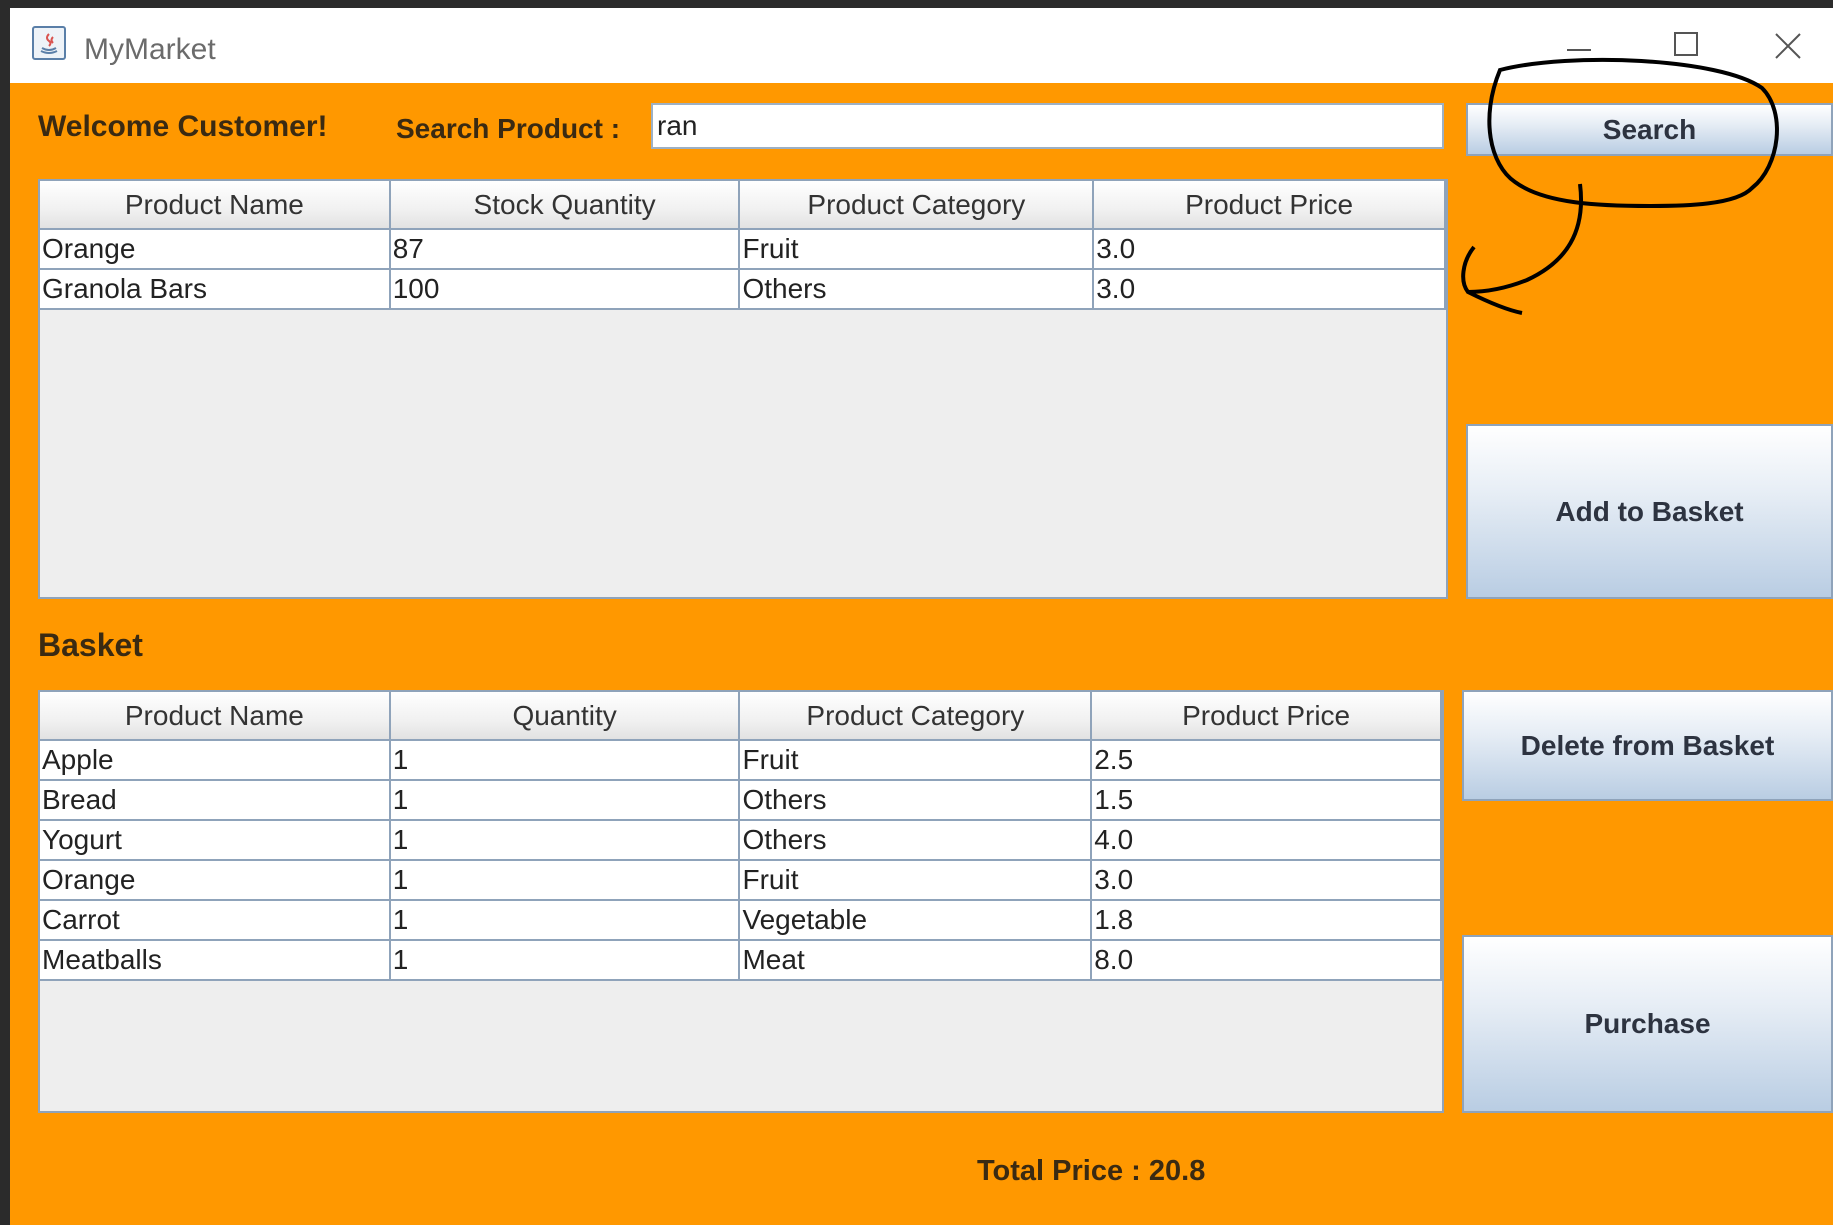 The image size is (1833, 1225). I want to click on add-to-basket-button: Add to Basket, so click(1649, 511).